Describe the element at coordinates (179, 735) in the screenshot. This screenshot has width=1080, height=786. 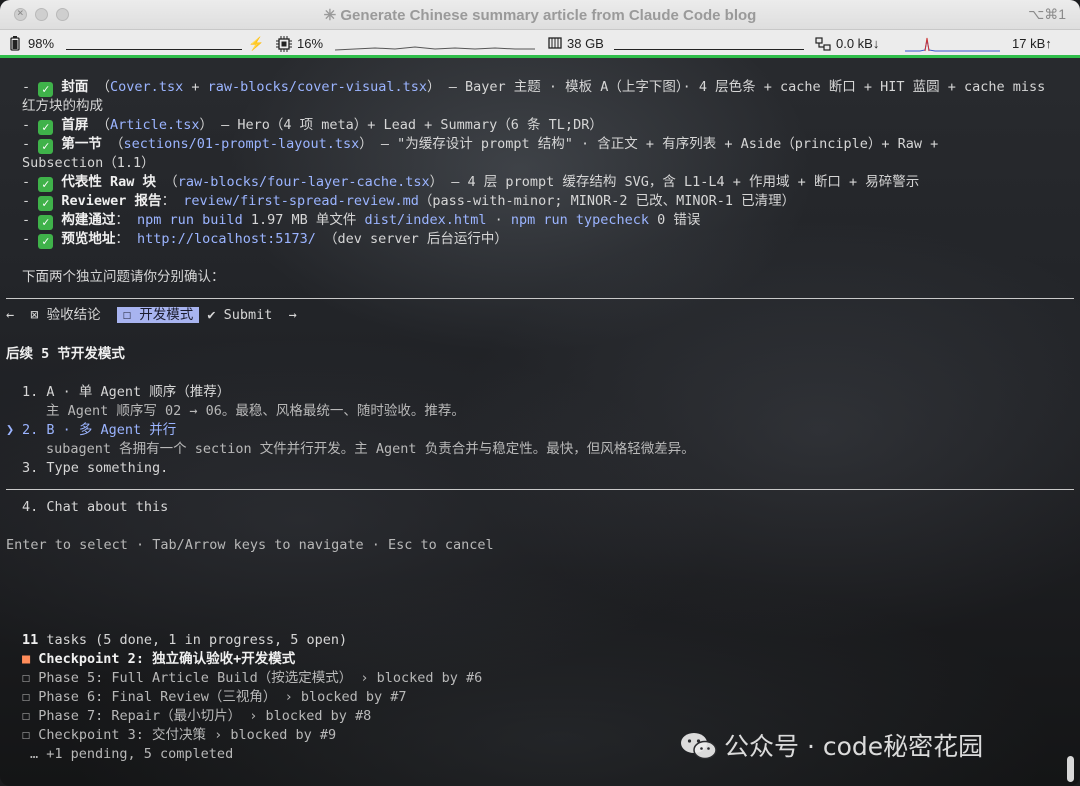
I see `task-item: ☐ Checkpoint 3: 交付决策 › blocked by #9` at that location.